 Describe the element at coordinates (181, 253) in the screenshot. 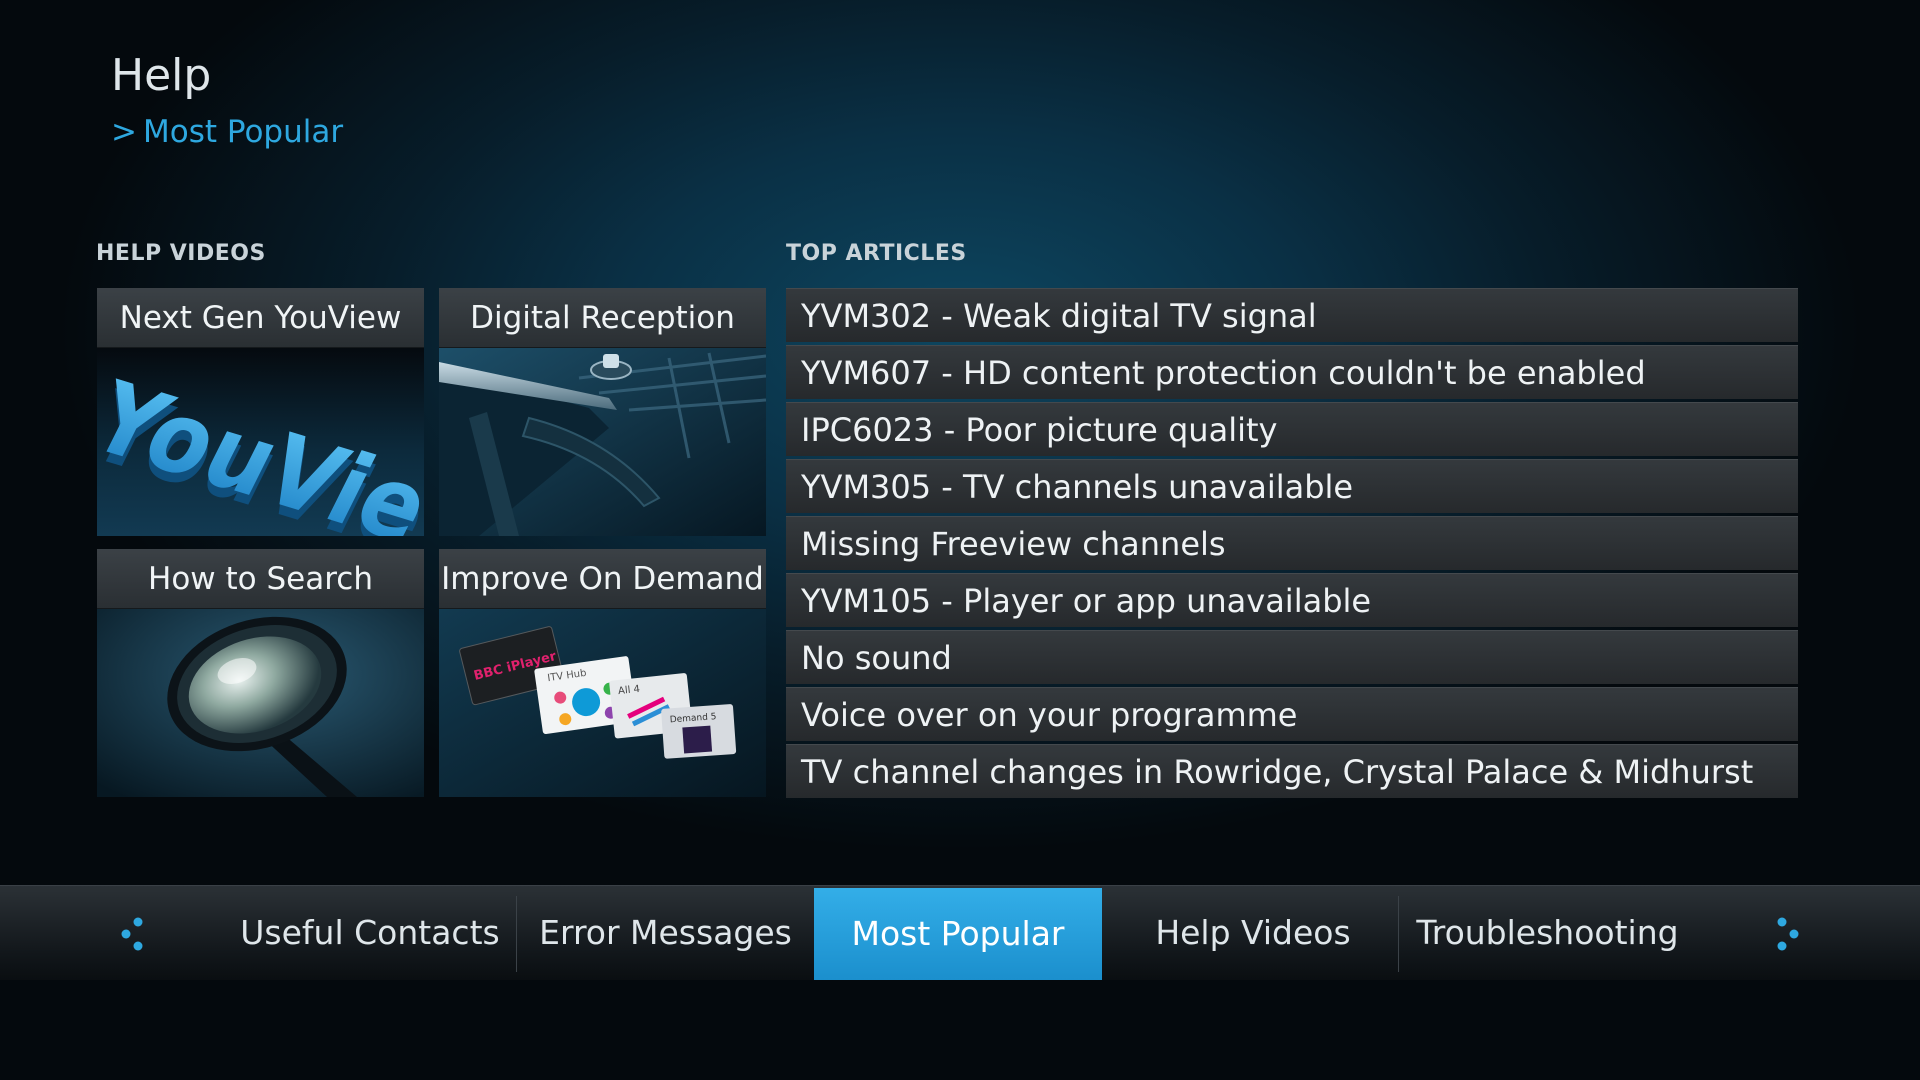

I see `help-videos-heading: HELP VIDEOS` at that location.